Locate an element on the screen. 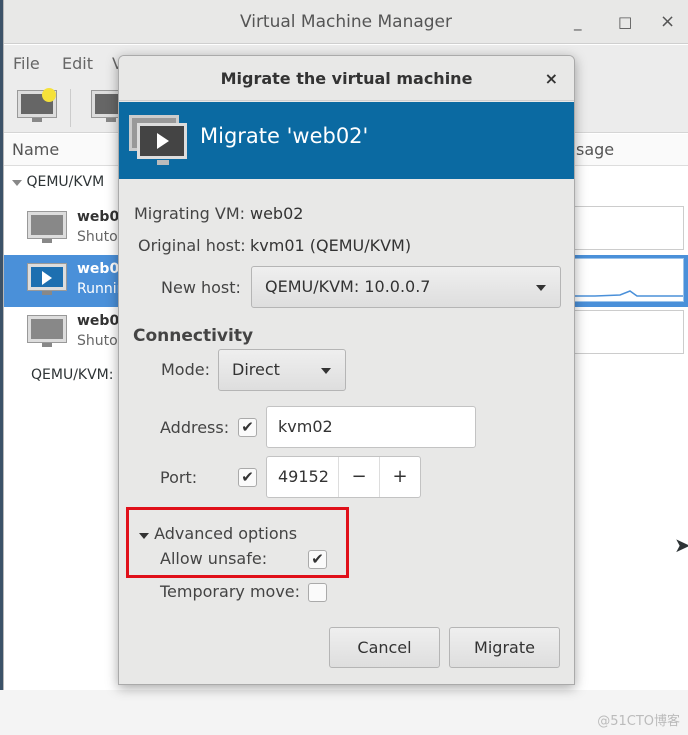 This screenshot has width=688, height=735. new-host-label: New host: is located at coordinates (201, 287).